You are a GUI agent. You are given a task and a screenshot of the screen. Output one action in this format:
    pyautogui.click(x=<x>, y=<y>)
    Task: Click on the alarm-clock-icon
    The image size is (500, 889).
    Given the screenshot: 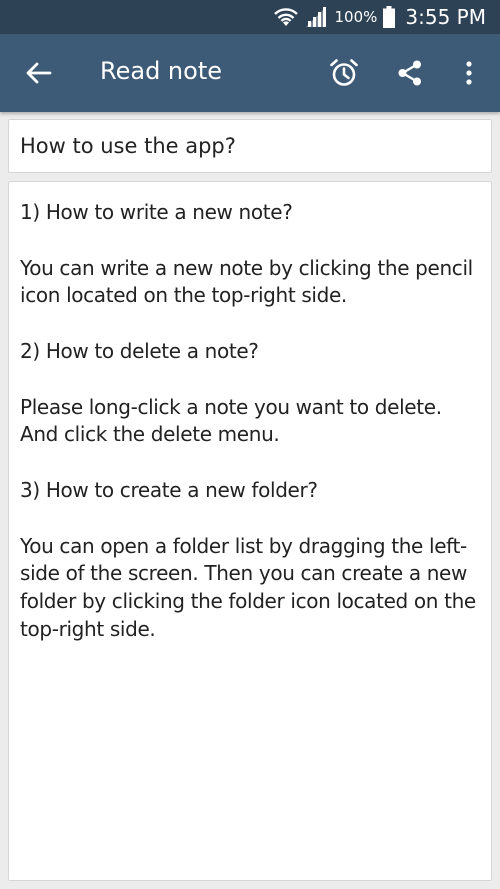 What is the action you would take?
    pyautogui.click(x=344, y=72)
    